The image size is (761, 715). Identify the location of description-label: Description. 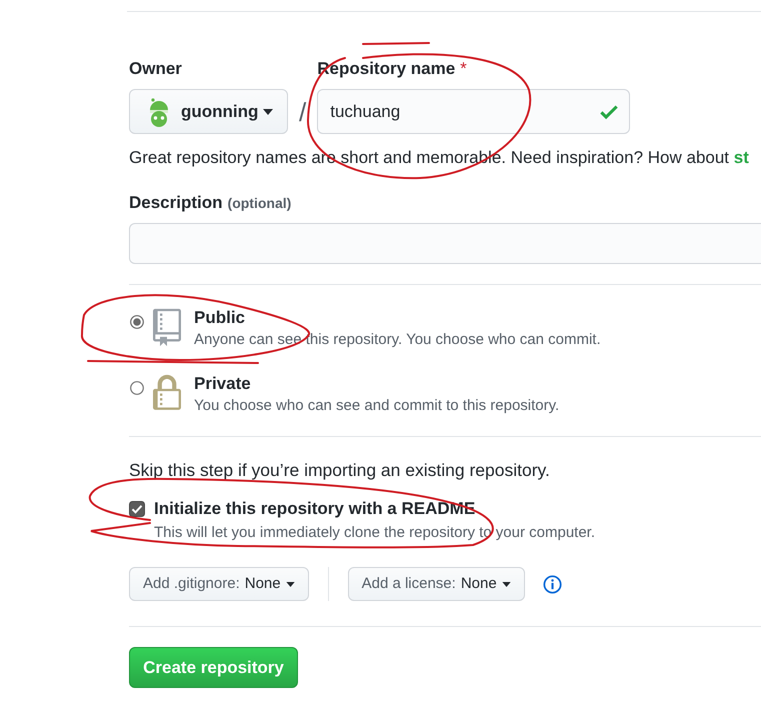
(176, 203).